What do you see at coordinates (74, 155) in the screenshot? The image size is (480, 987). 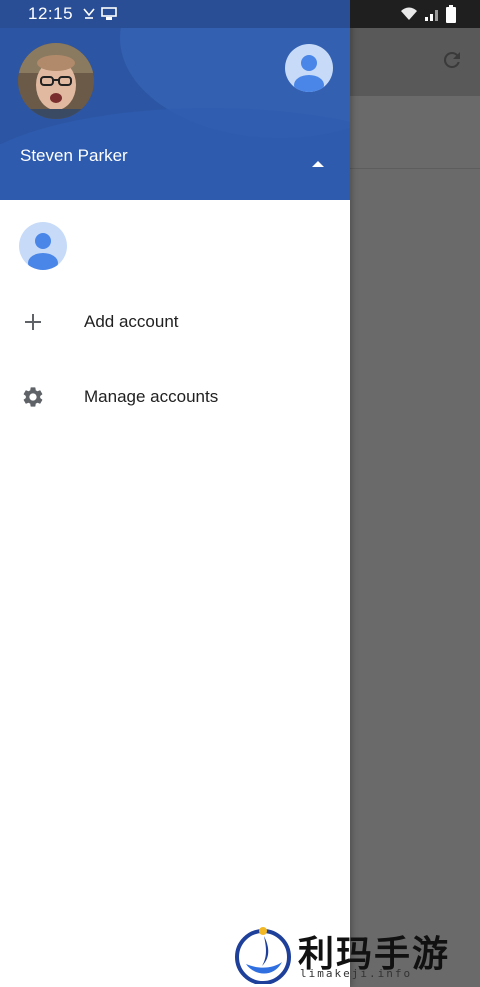 I see `user-name: Steven Parker` at bounding box center [74, 155].